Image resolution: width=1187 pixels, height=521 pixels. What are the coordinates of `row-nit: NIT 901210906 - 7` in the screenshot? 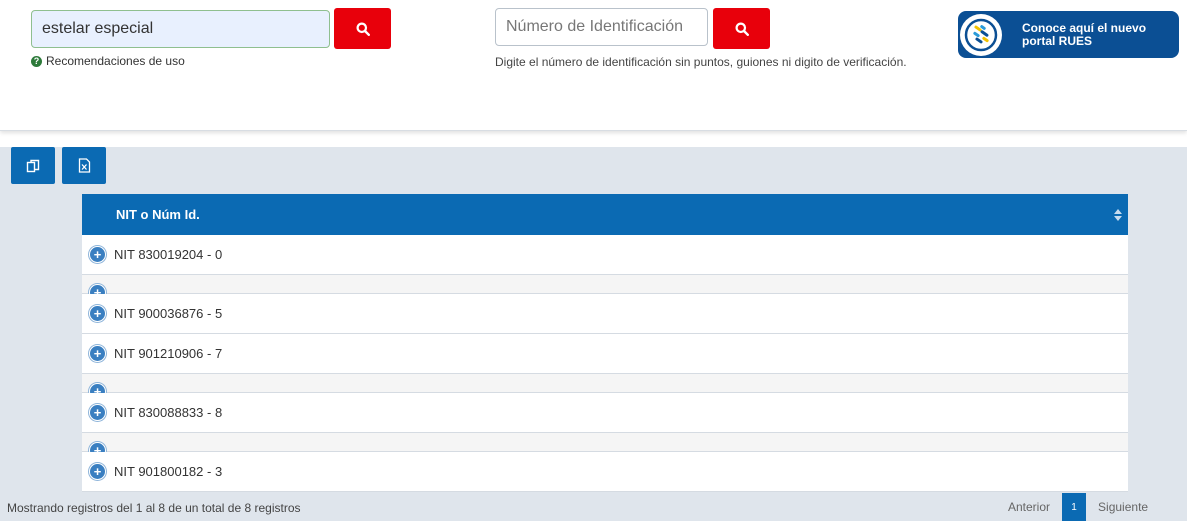 It's located at (168, 353).